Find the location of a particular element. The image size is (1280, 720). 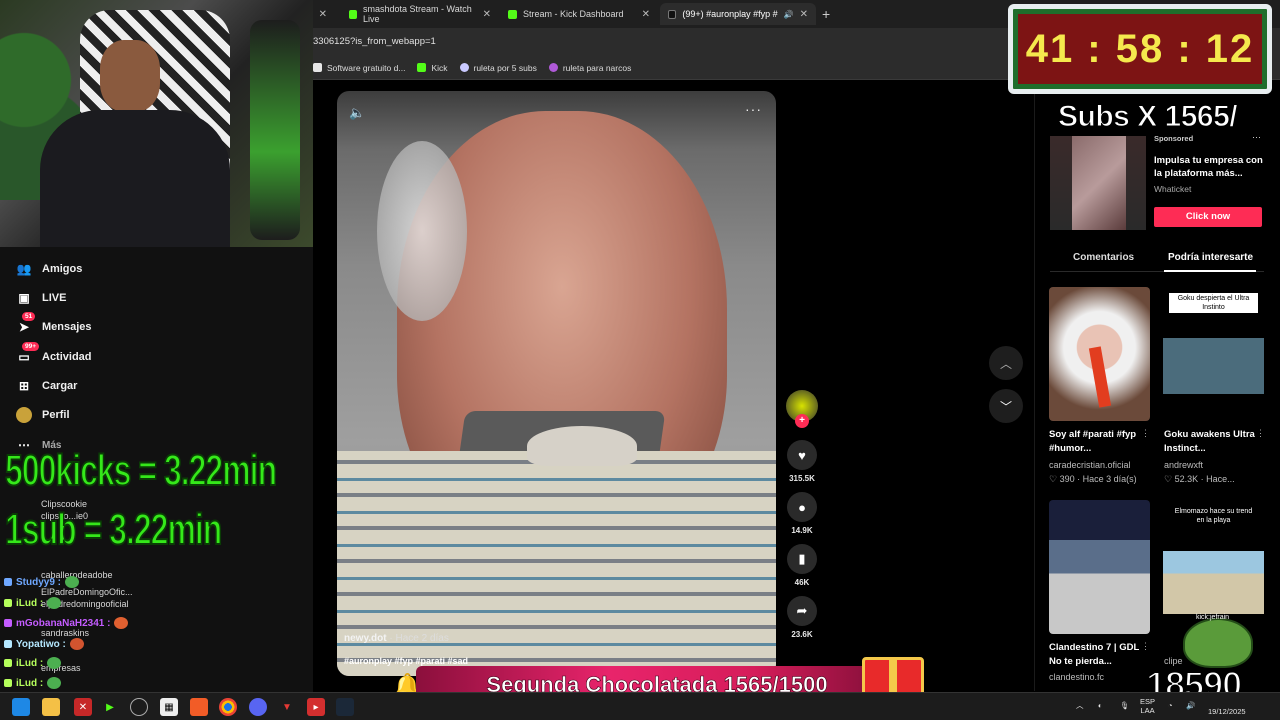

sidebar-item-perfil: Perfil is located at coordinates (43, 415).